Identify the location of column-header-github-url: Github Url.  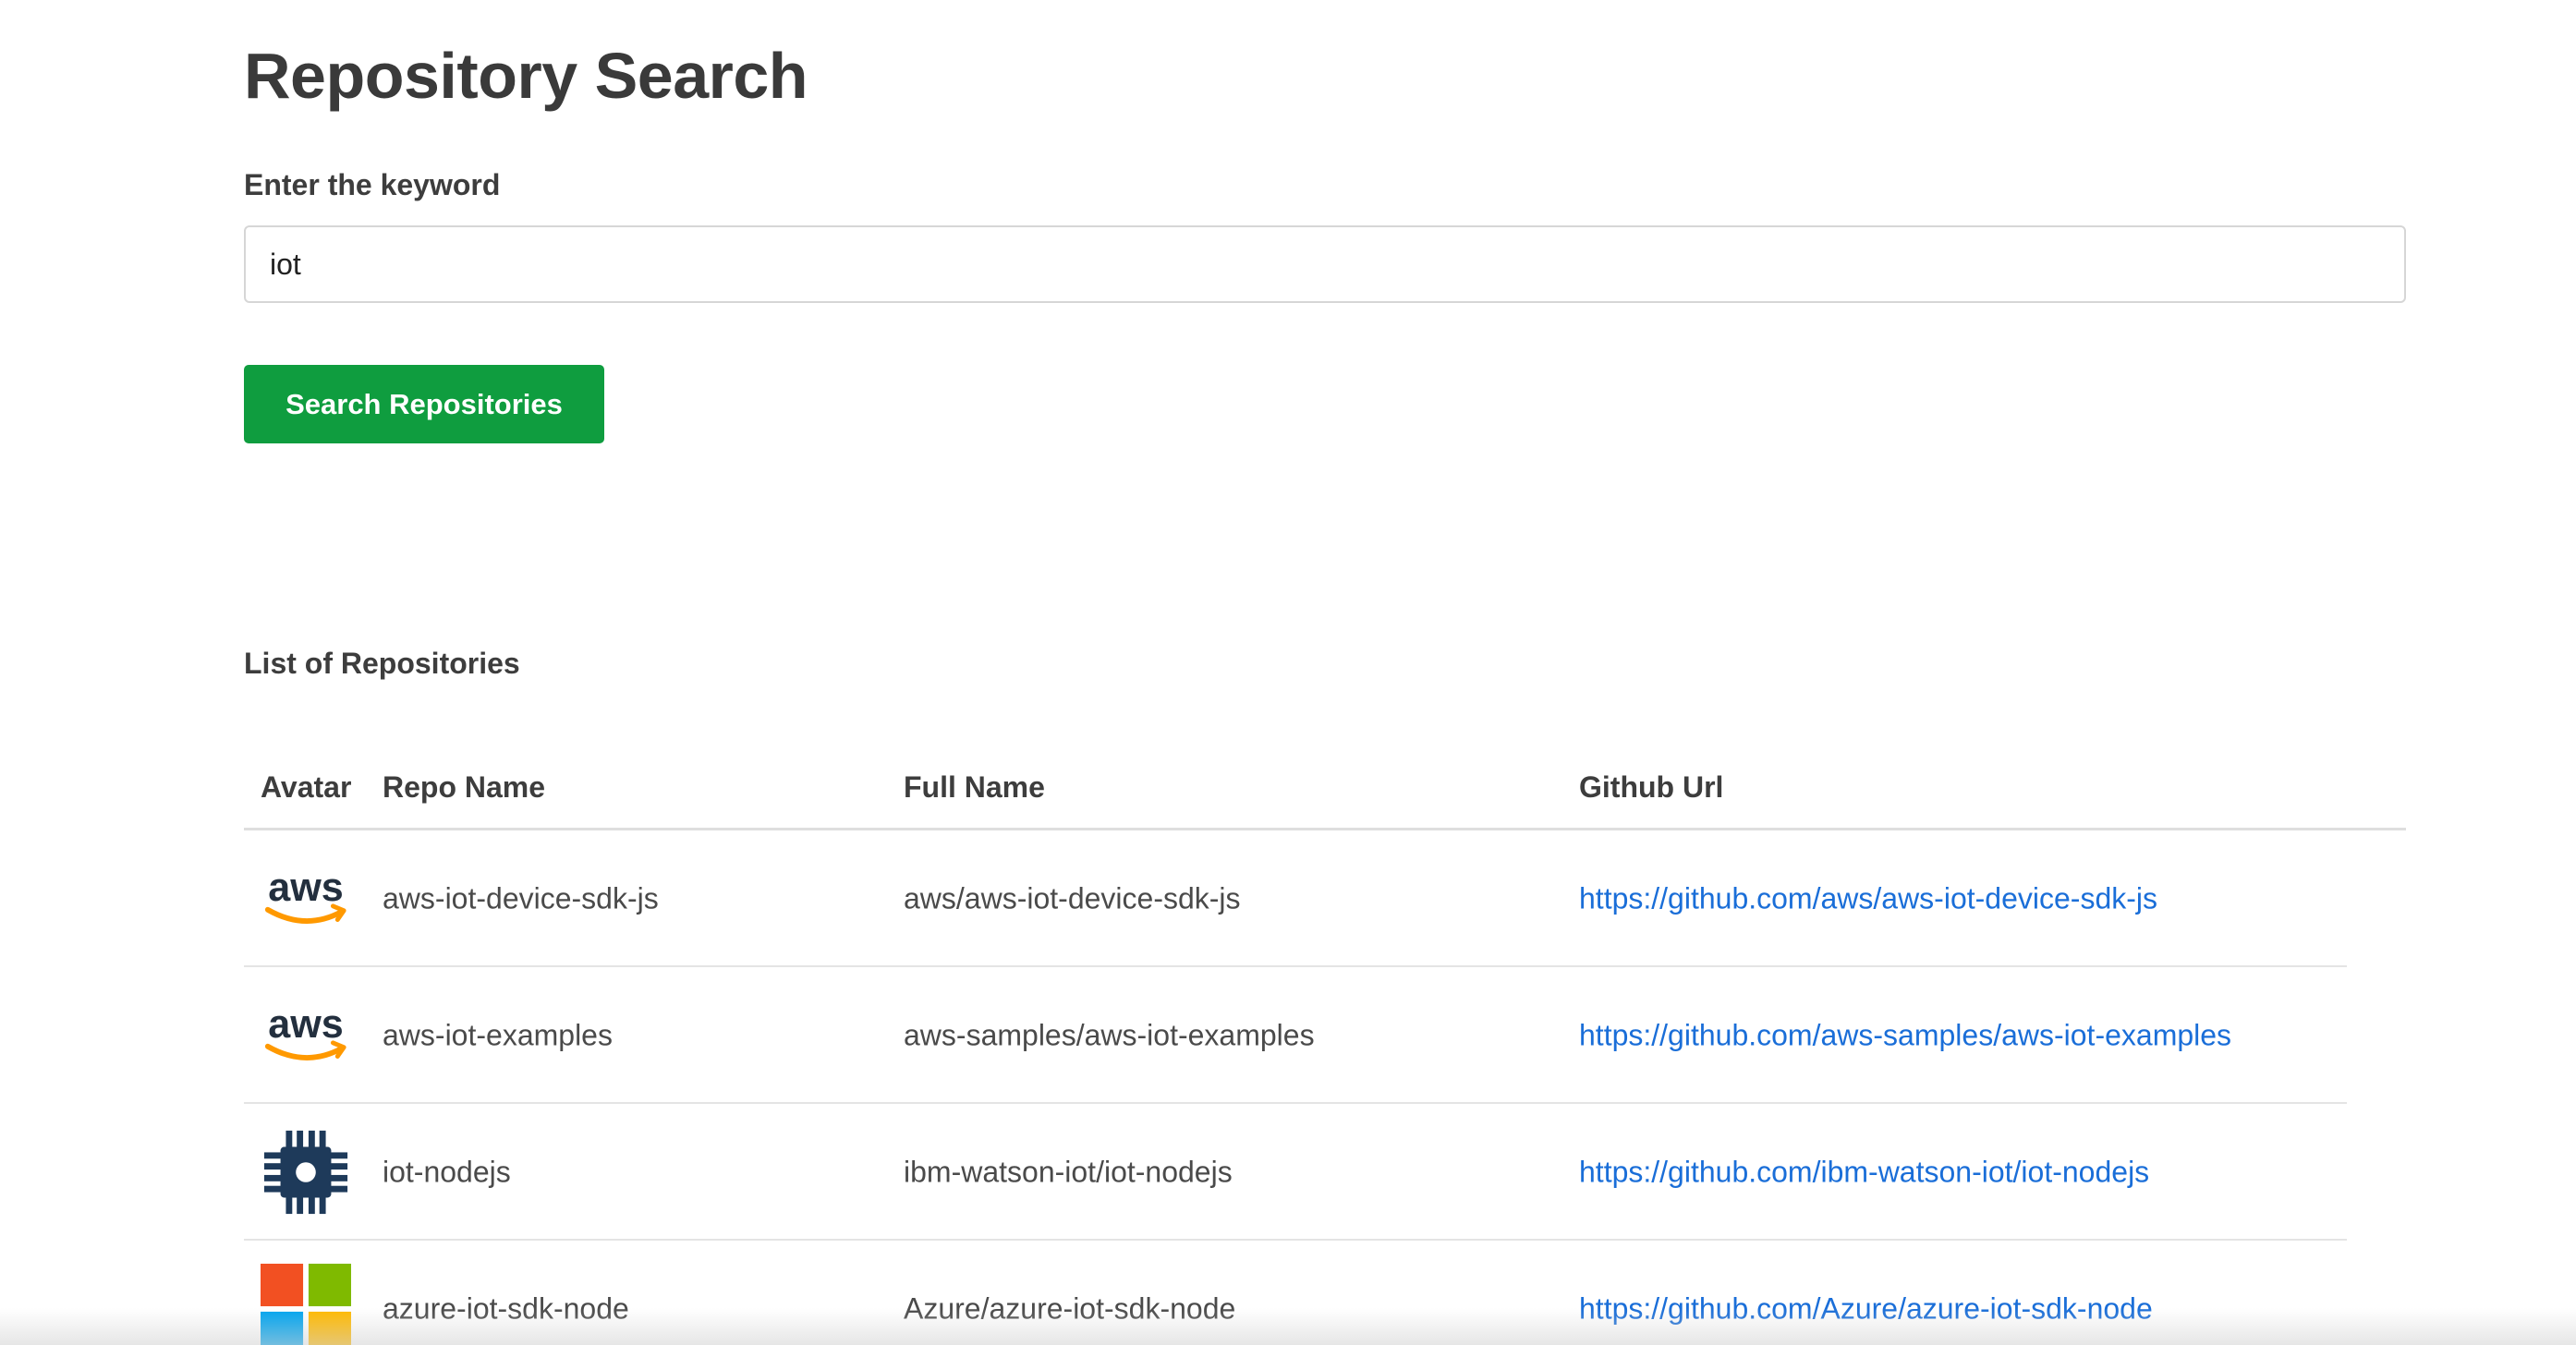
(1651, 787).